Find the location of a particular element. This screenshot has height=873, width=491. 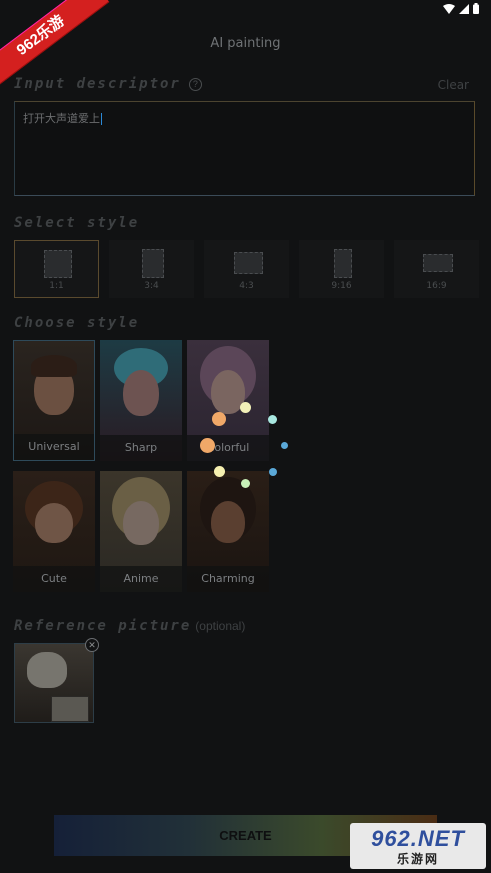

optional-label: (optional) is located at coordinates (220, 626).